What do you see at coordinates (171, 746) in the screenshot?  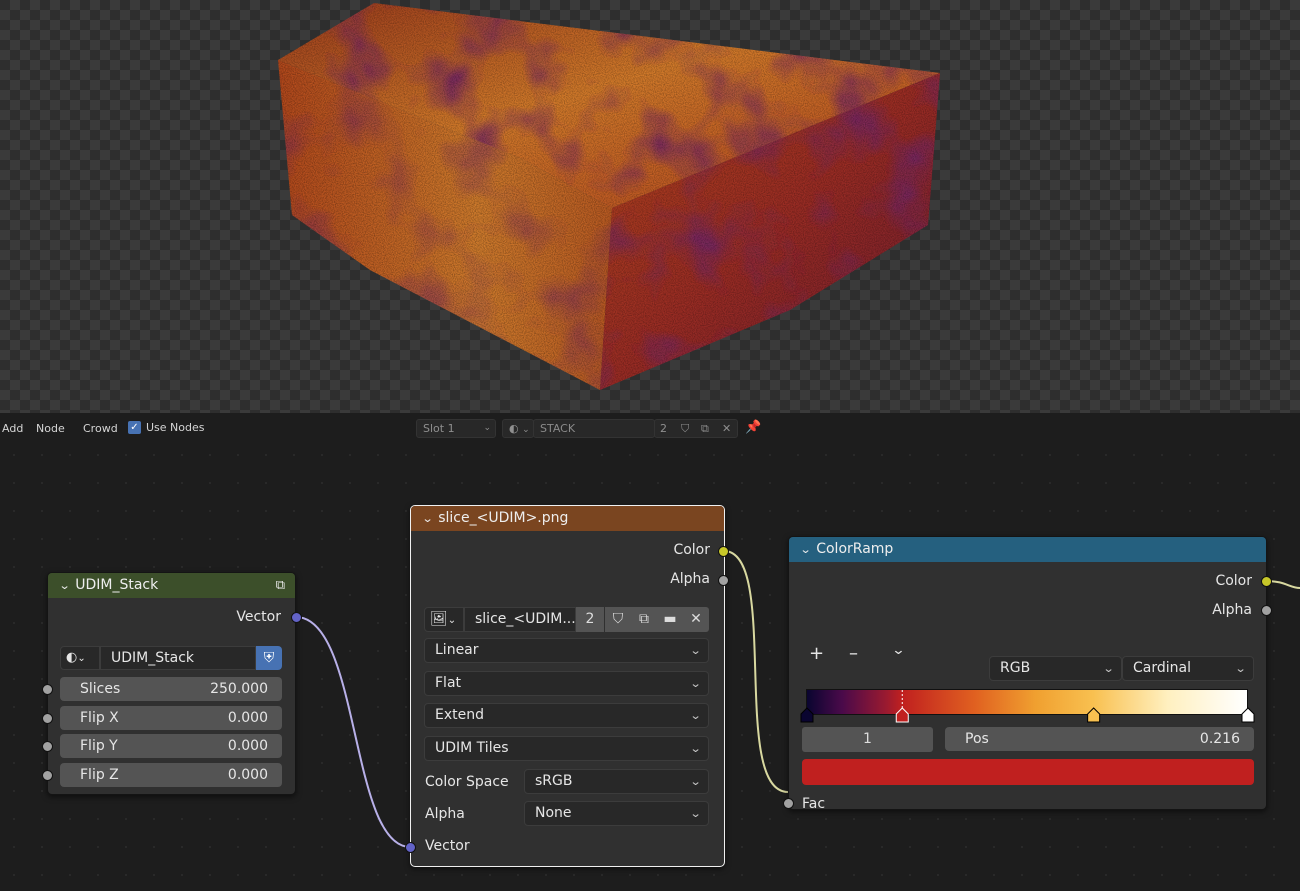 I see `flip-y-field: Flip Y 0.000` at bounding box center [171, 746].